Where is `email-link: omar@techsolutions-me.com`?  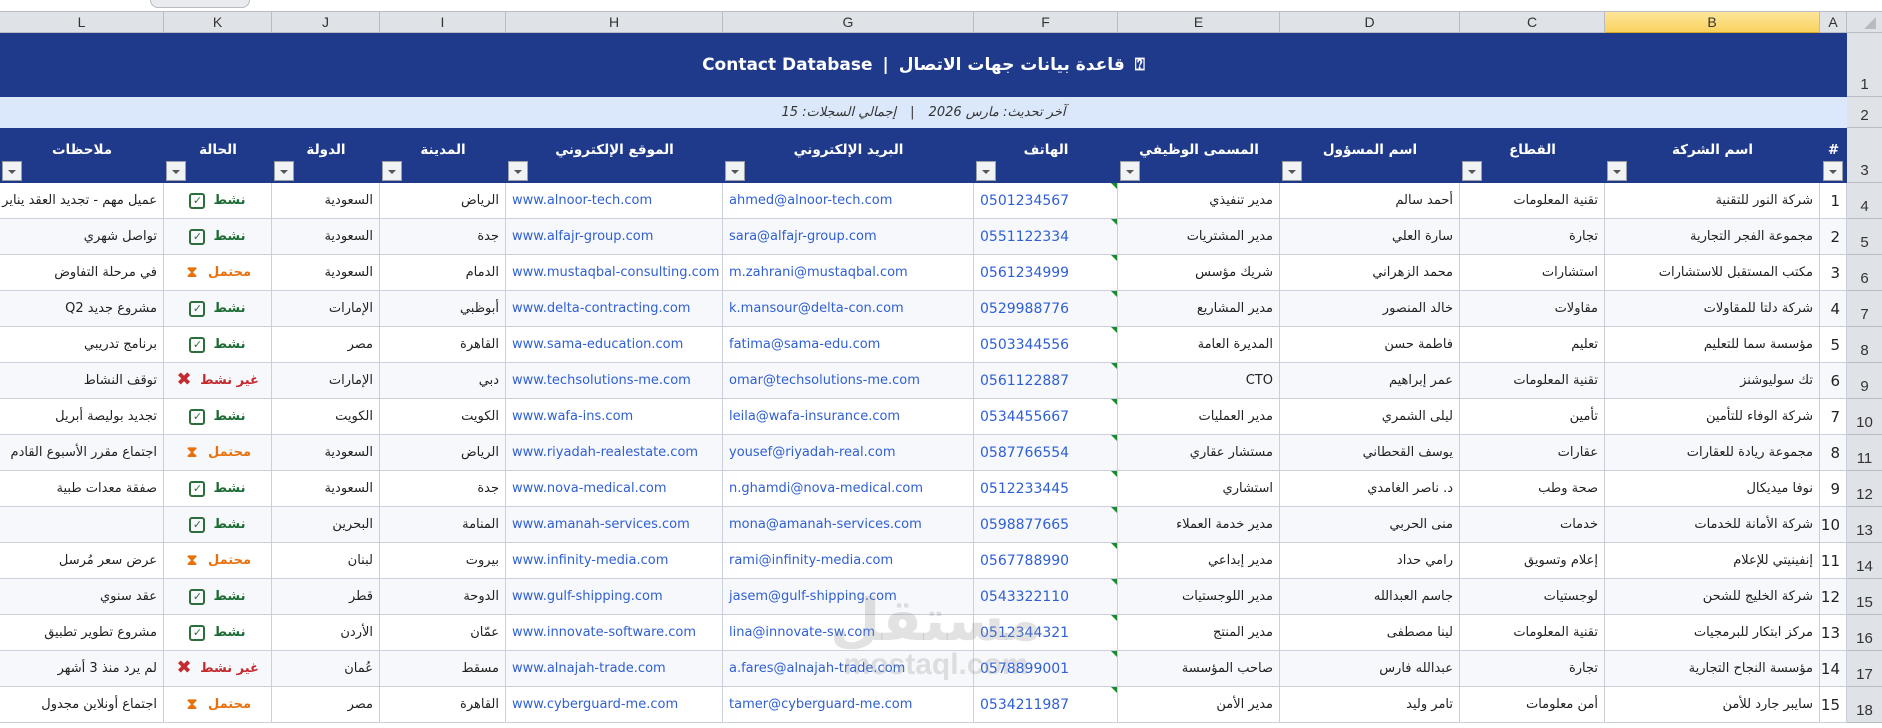
email-link: omar@techsolutions-me.com is located at coordinates (848, 381).